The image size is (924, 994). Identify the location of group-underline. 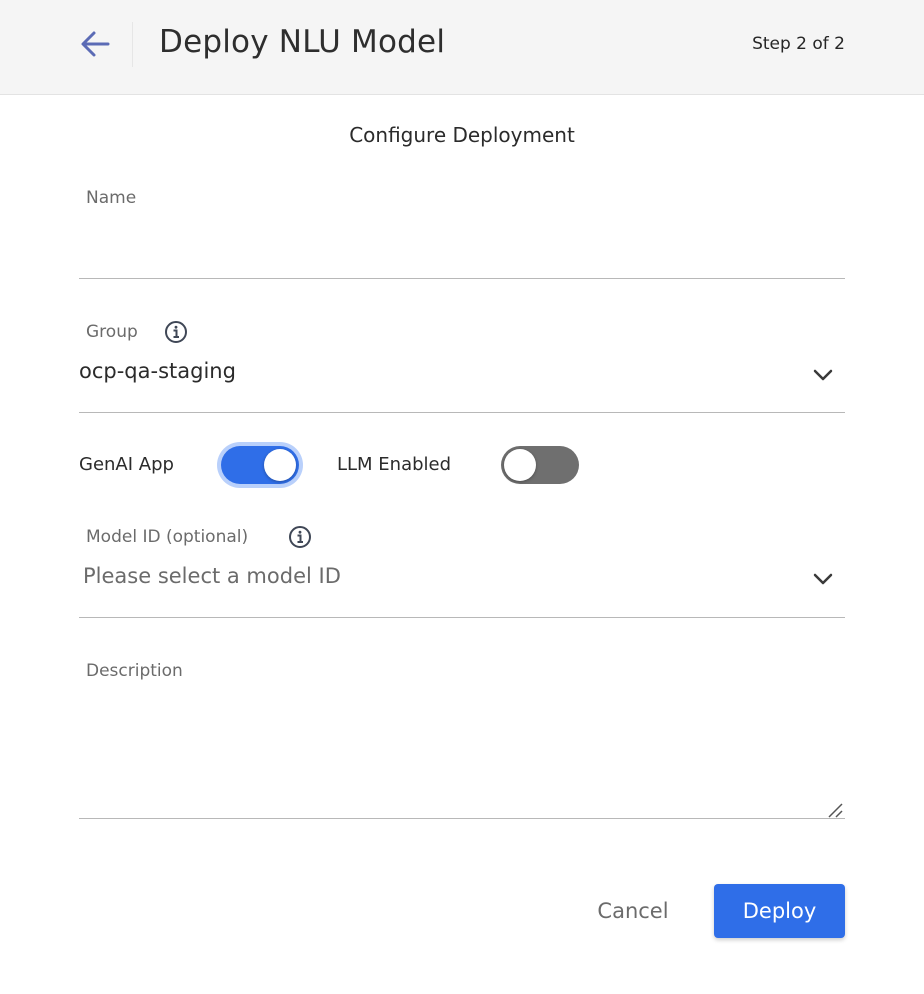
(462, 412).